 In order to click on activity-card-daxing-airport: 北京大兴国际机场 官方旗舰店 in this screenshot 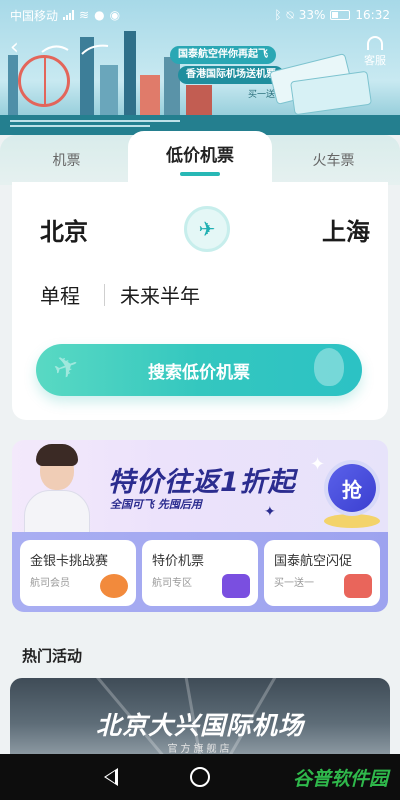, I will do `click(200, 716)`.